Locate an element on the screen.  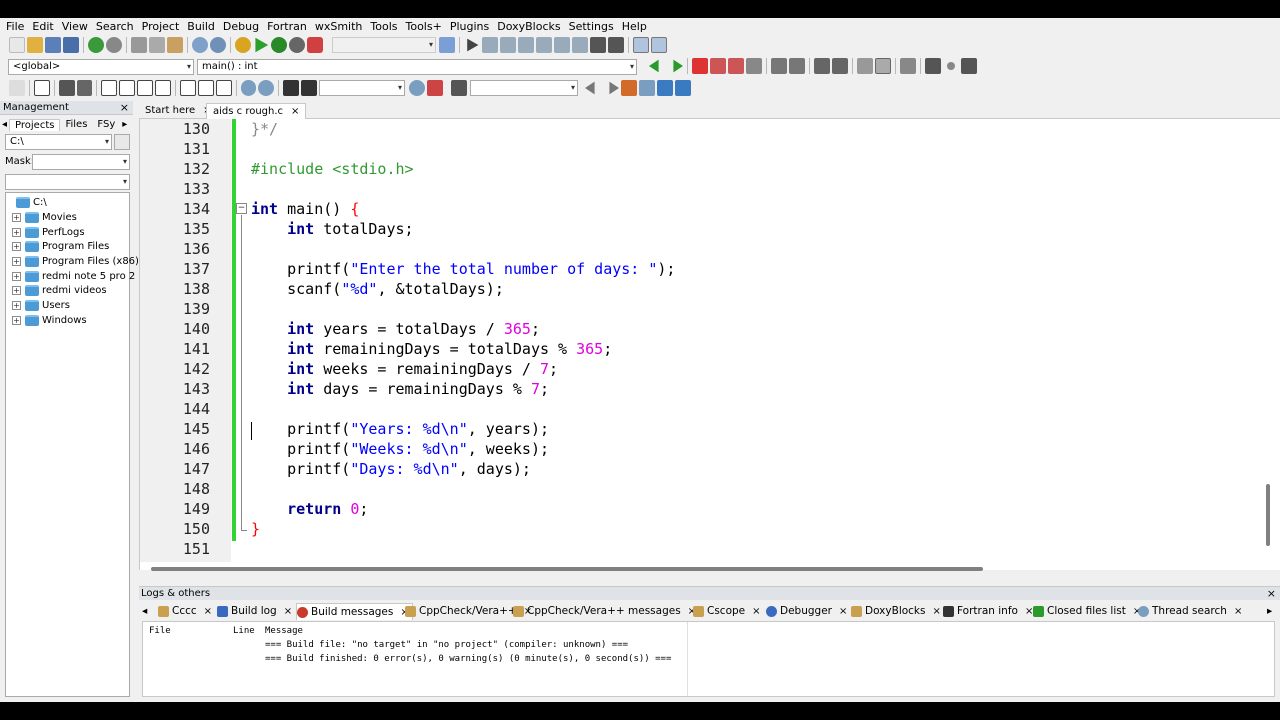
jump-forward-icon is located at coordinates (678, 66).